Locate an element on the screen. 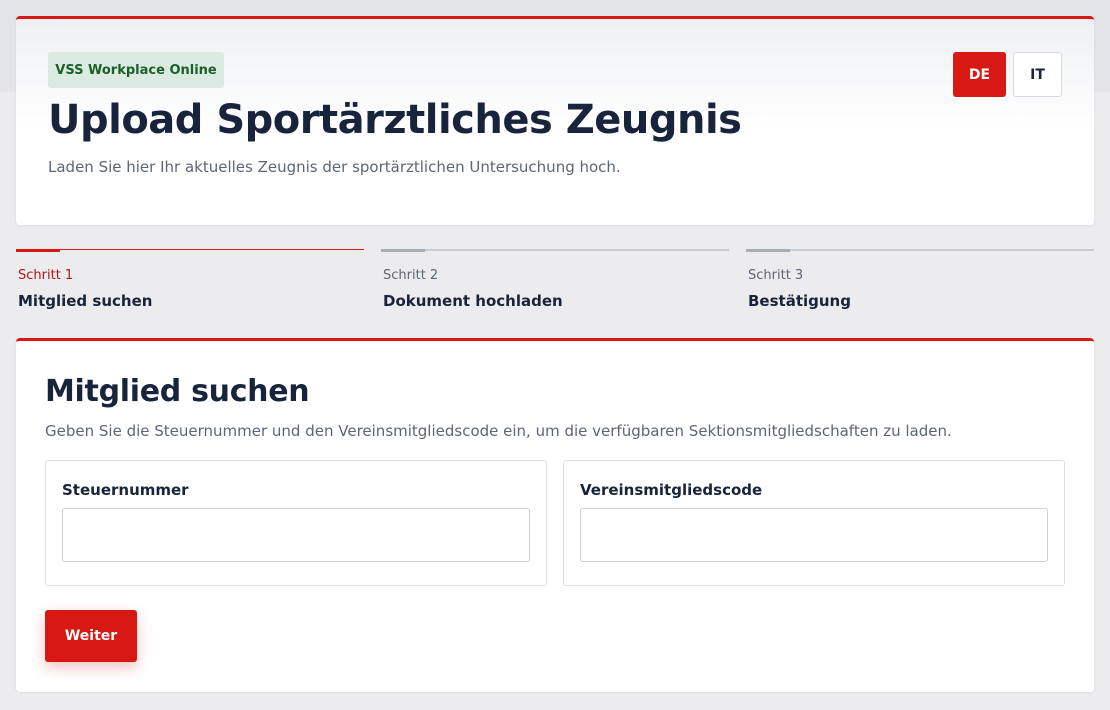 The image size is (1110, 710). step-name: Bestätigung is located at coordinates (799, 301).